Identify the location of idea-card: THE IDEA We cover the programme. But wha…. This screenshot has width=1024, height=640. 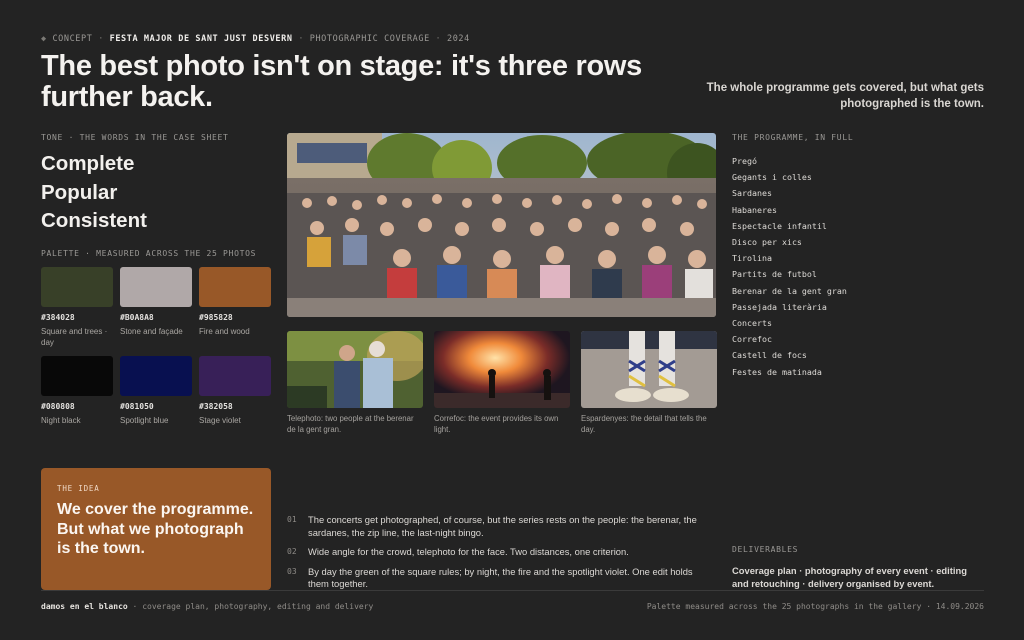
(156, 529).